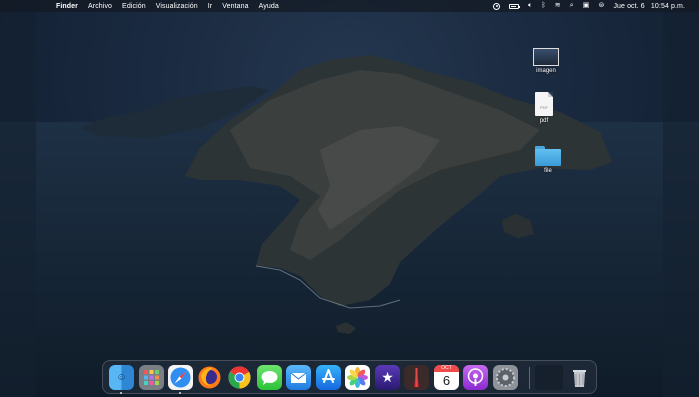 This screenshot has width=699, height=397. What do you see at coordinates (558, 6) in the screenshot?
I see `wifi-icon: ≋` at bounding box center [558, 6].